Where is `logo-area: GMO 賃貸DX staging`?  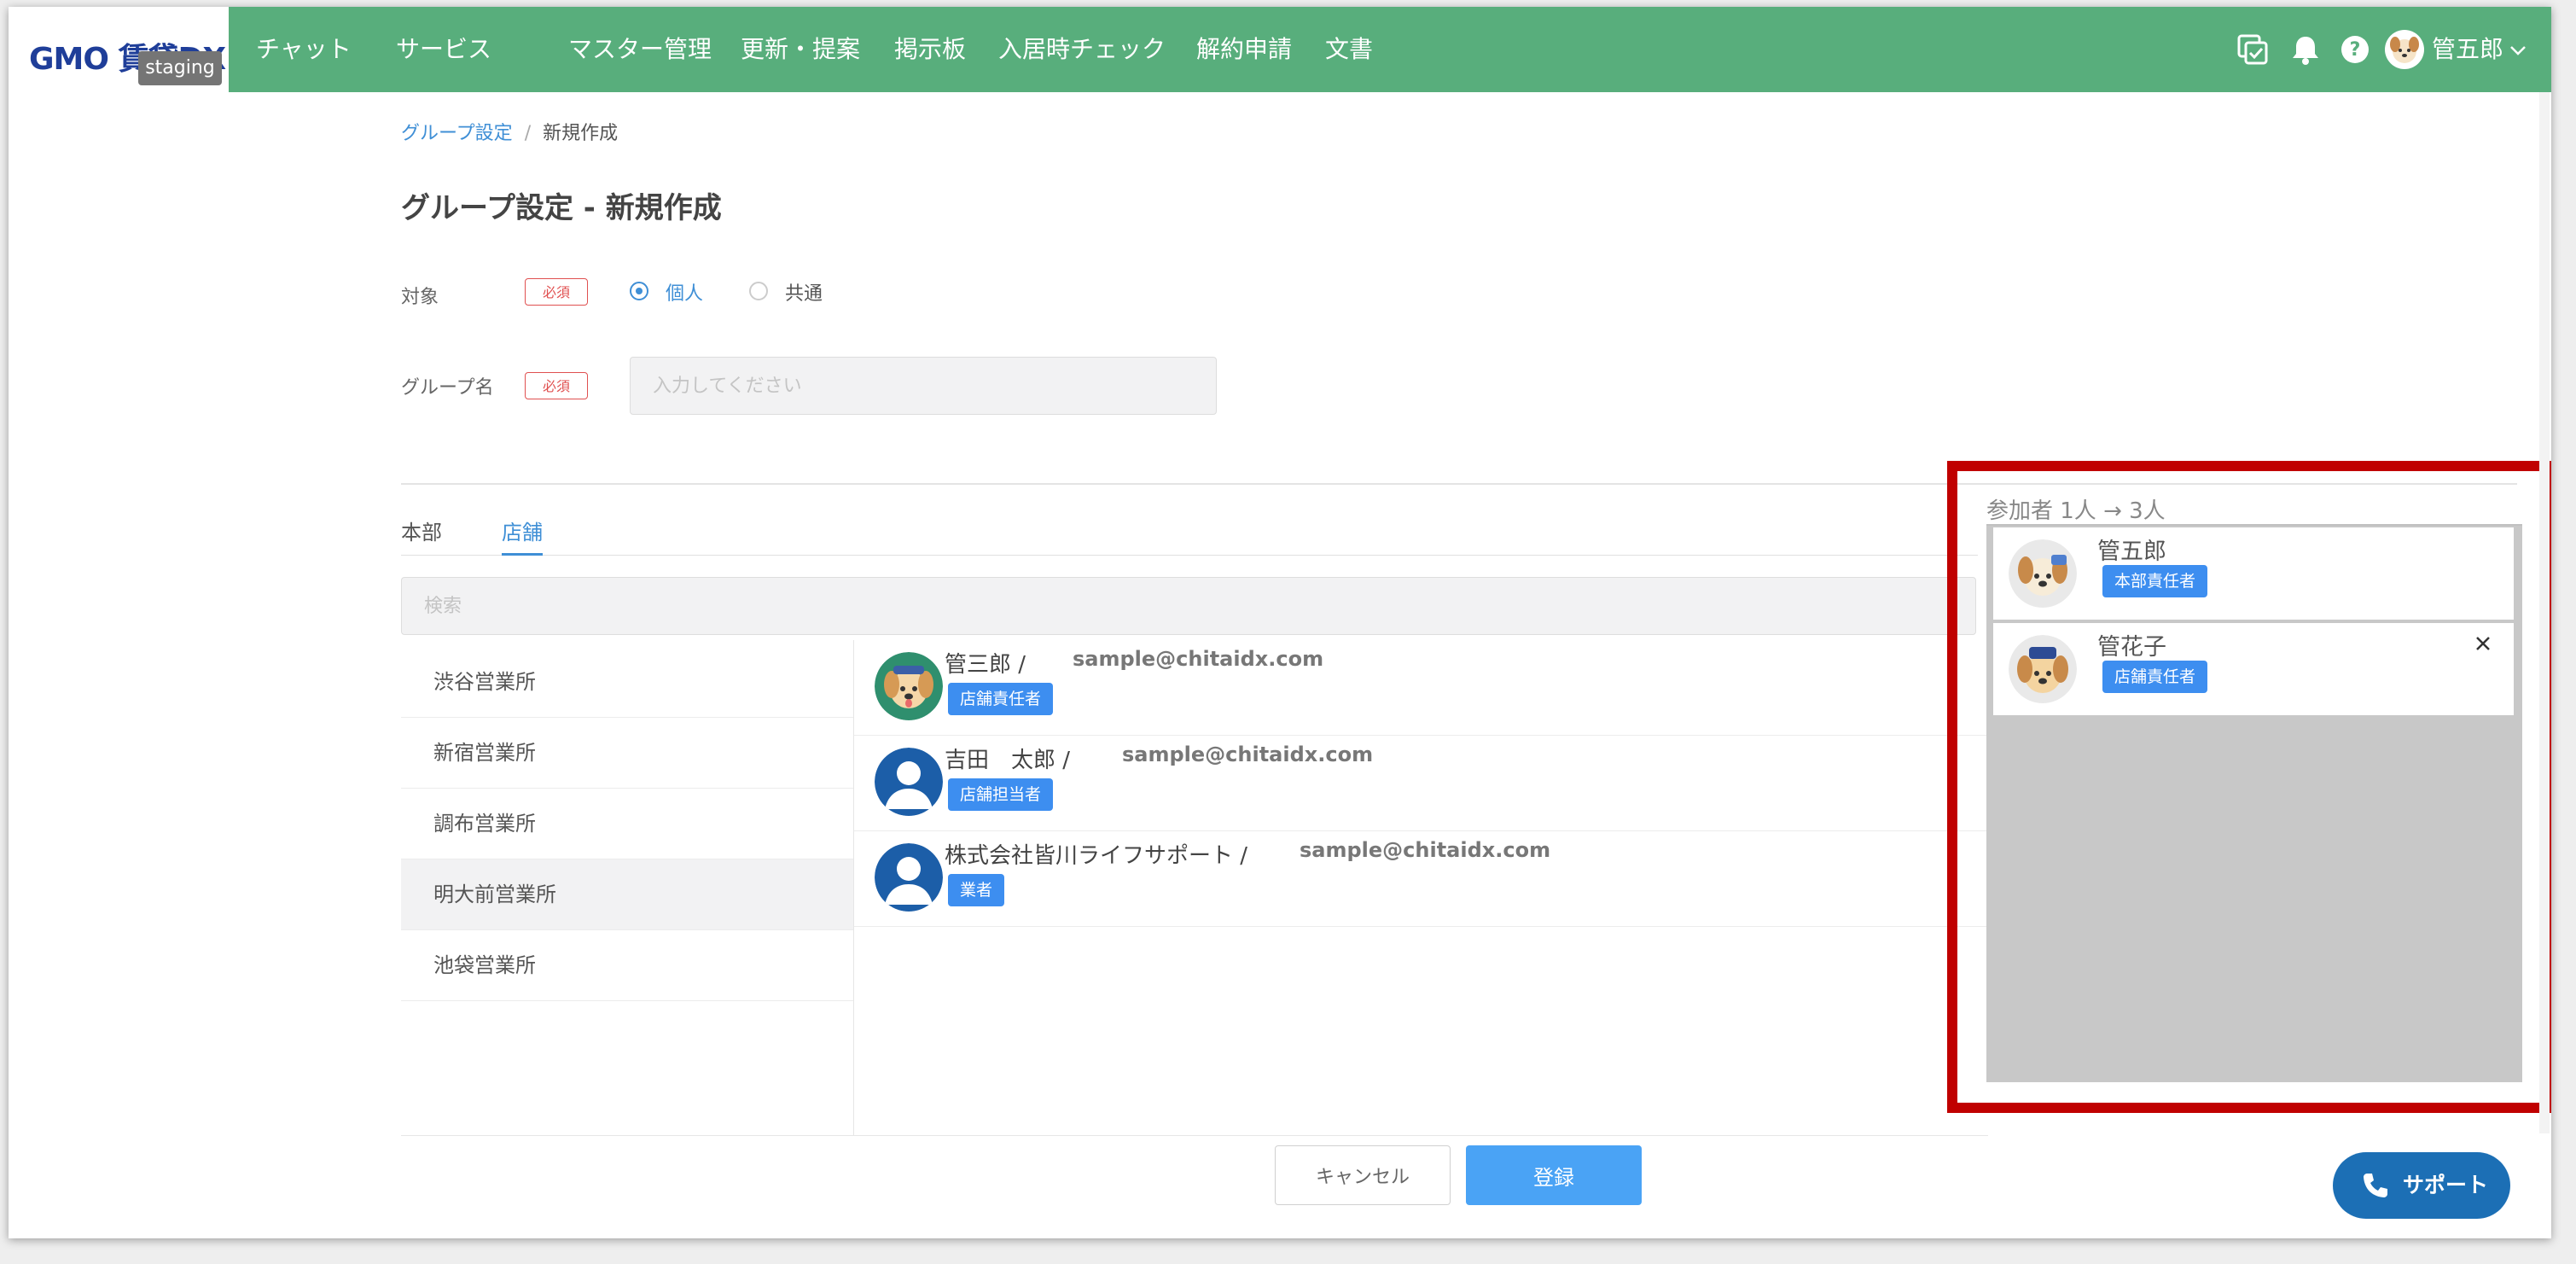 logo-area: GMO 賃貸DX staging is located at coordinates (119, 49).